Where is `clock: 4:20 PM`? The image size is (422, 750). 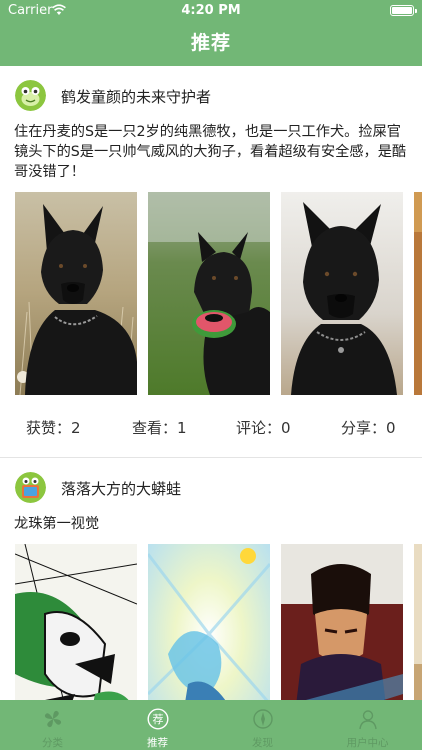
clock: 4:20 PM is located at coordinates (211, 10).